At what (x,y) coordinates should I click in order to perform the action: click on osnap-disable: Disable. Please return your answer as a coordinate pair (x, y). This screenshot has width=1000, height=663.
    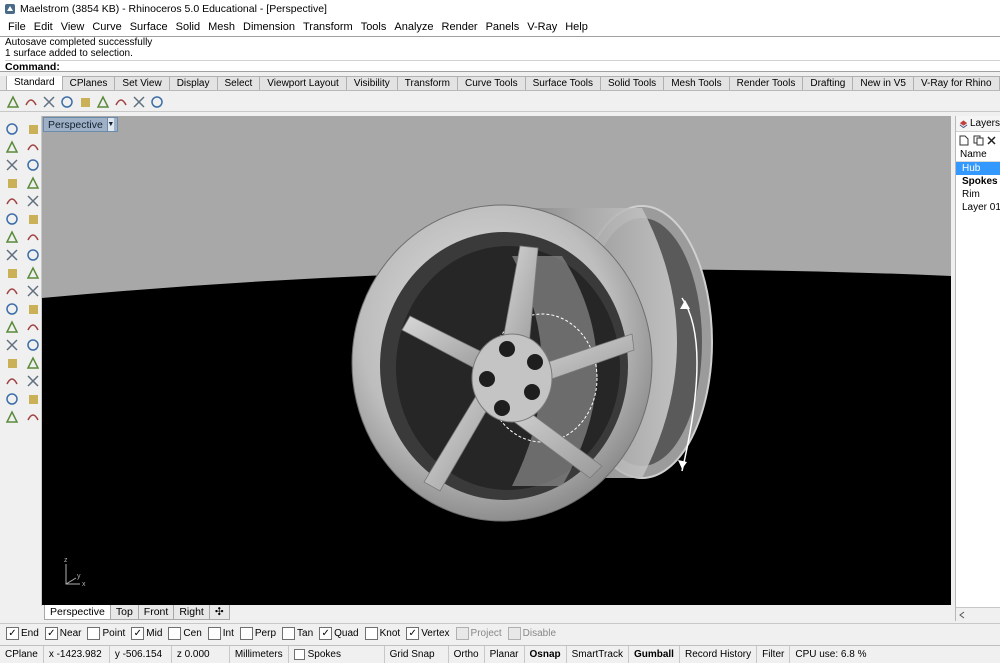
    Looking at the image, I should click on (531, 633).